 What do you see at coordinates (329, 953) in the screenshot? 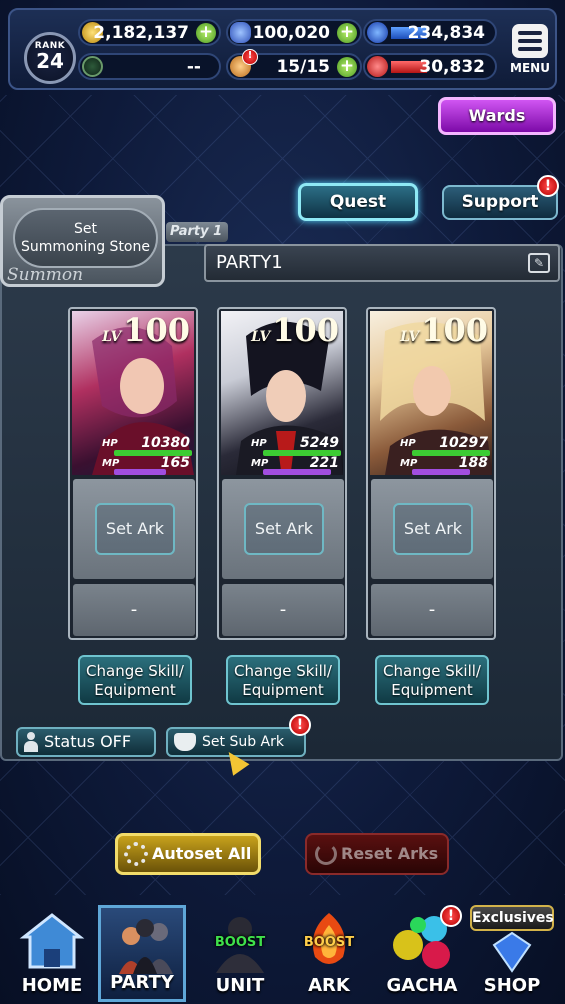
I see `nav-ark: BOOST ARK` at bounding box center [329, 953].